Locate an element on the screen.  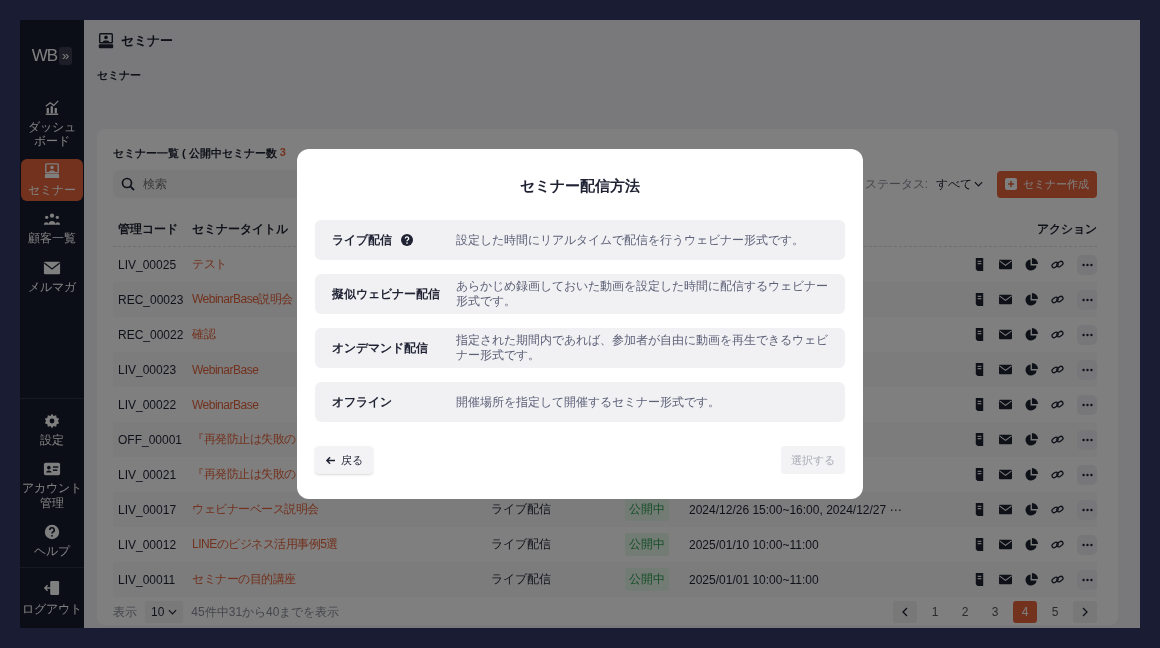
sidebar-item: 顧客一覧 is located at coordinates (52, 228).